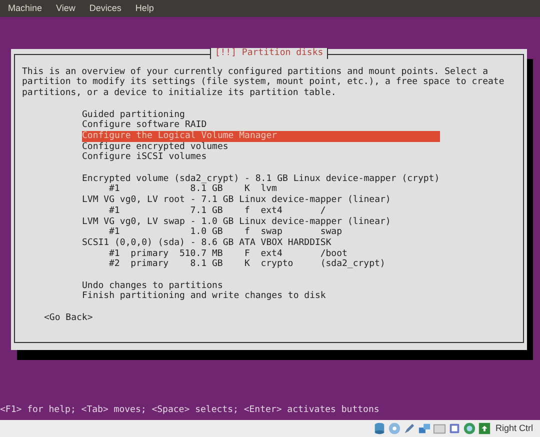 This screenshot has width=540, height=437. Describe the element at coordinates (261, 147) in the screenshot. I see `menu-option: Configure encrypted volumes` at that location.